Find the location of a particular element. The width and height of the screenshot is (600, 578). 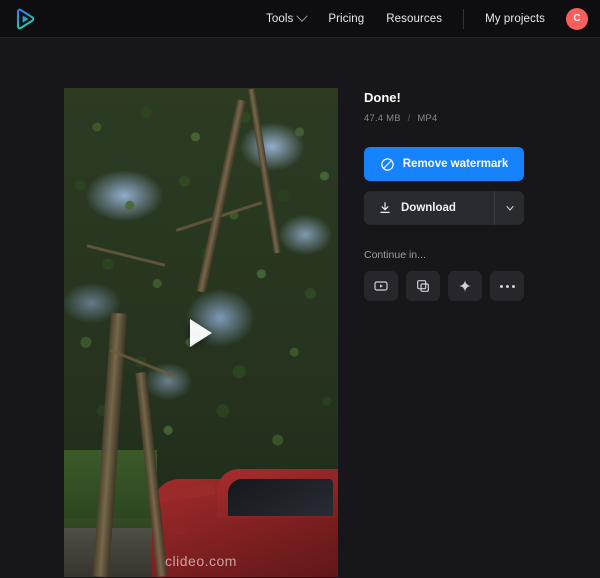

download-label: Download is located at coordinates (428, 208).